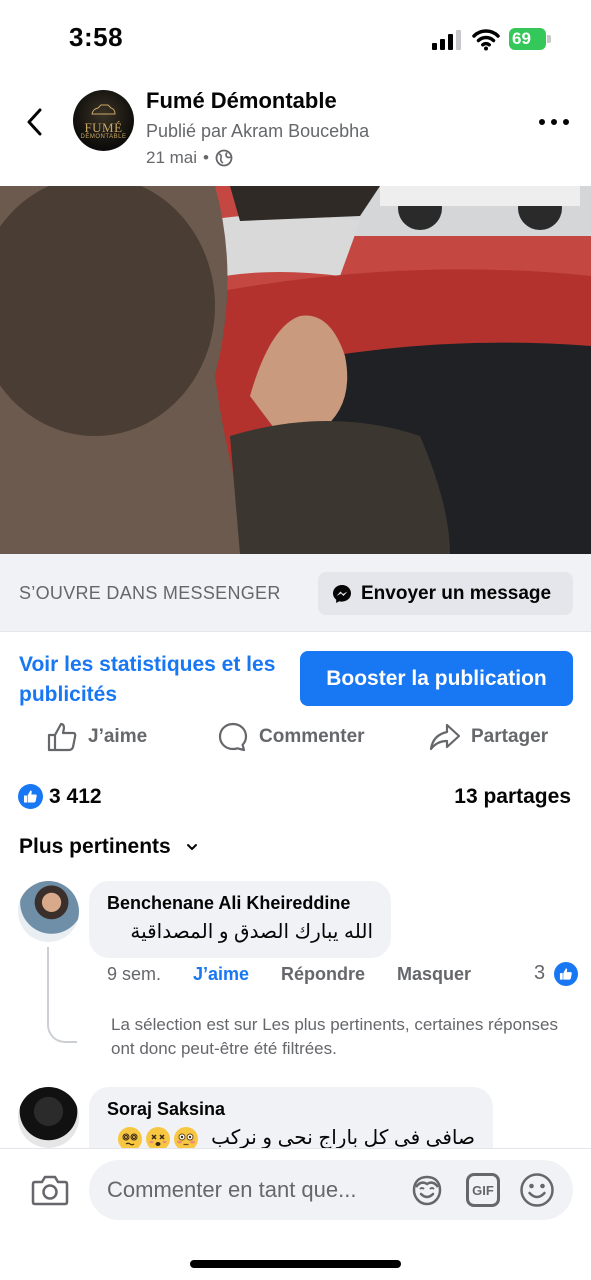 This screenshot has height=1280, width=591. Describe the element at coordinates (96, 37) in the screenshot. I see `status-time: 3:58` at that location.